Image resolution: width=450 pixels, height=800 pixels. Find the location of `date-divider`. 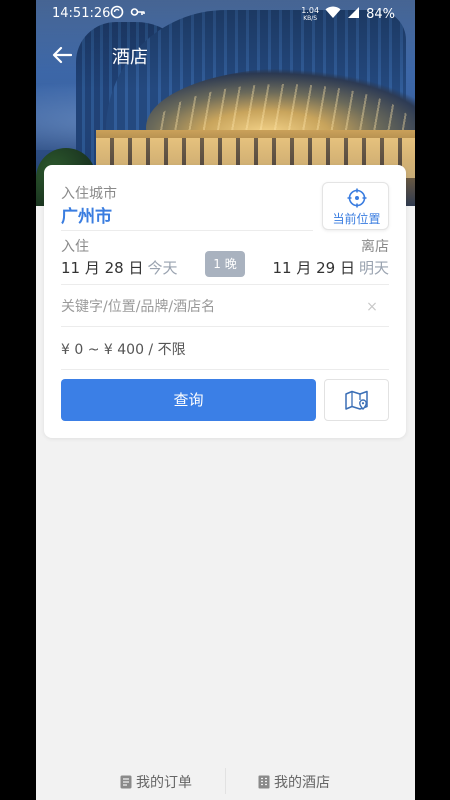

date-divider is located at coordinates (225, 284).